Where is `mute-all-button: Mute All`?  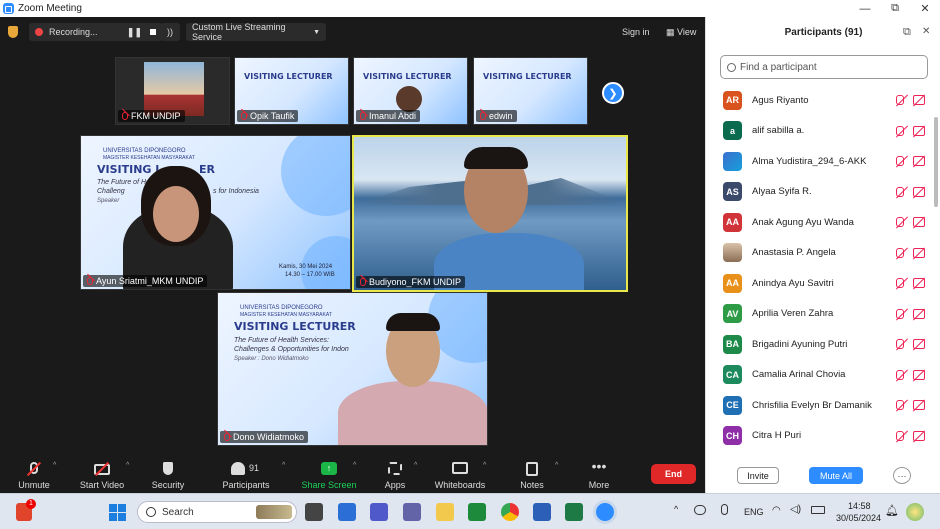 mute-all-button: Mute All is located at coordinates (836, 475).